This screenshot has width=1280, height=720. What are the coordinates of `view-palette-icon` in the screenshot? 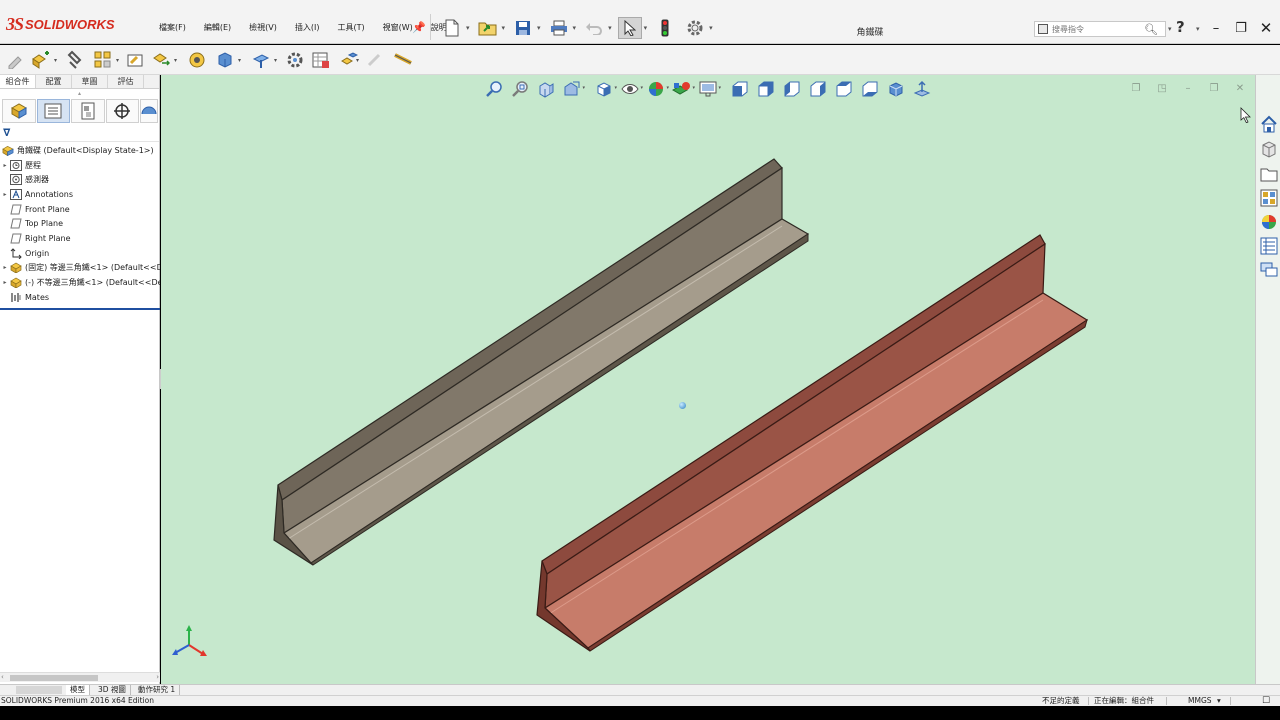 It's located at (1268, 197).